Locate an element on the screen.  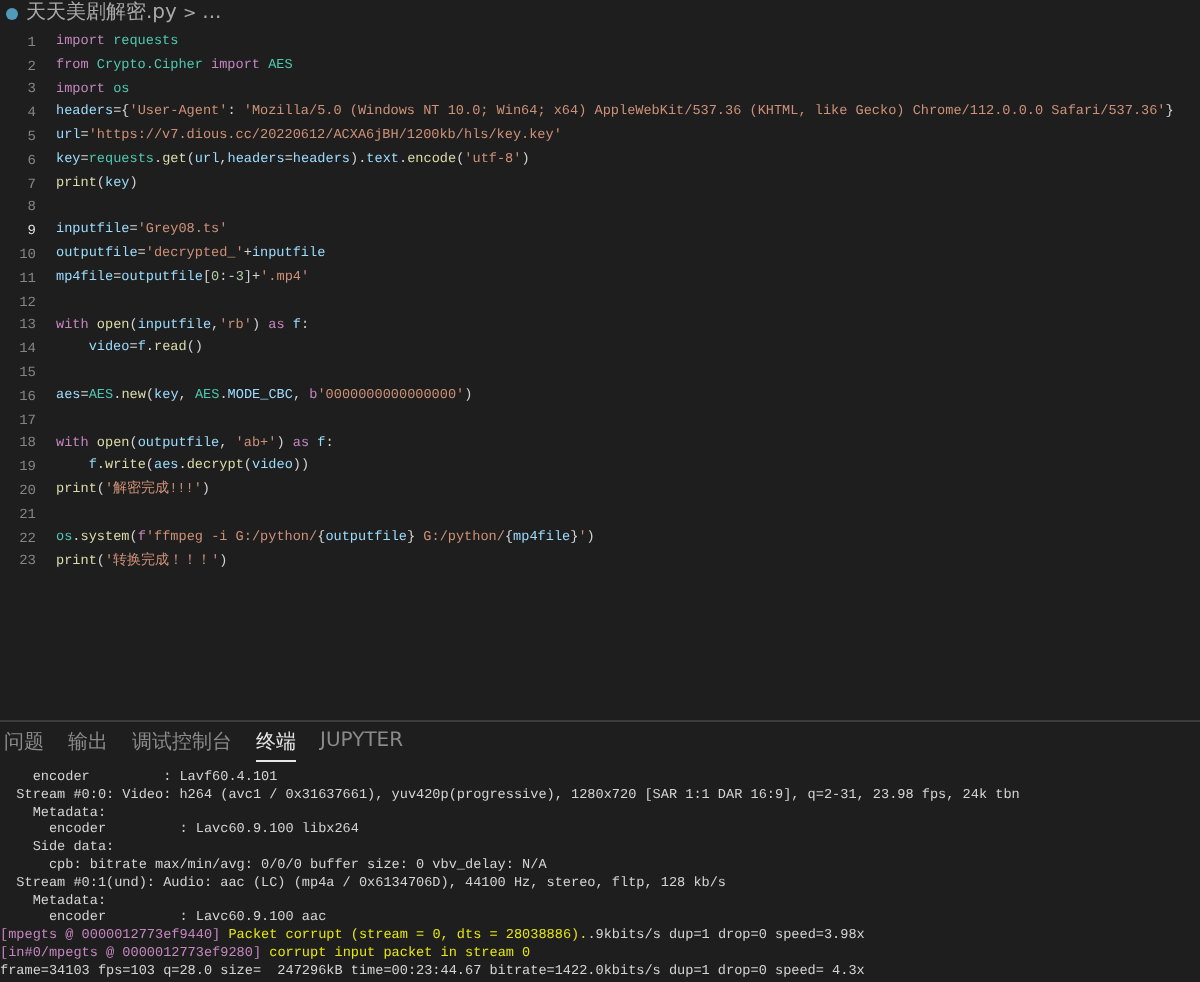
panel-tab: 问题 is located at coordinates (24, 742).